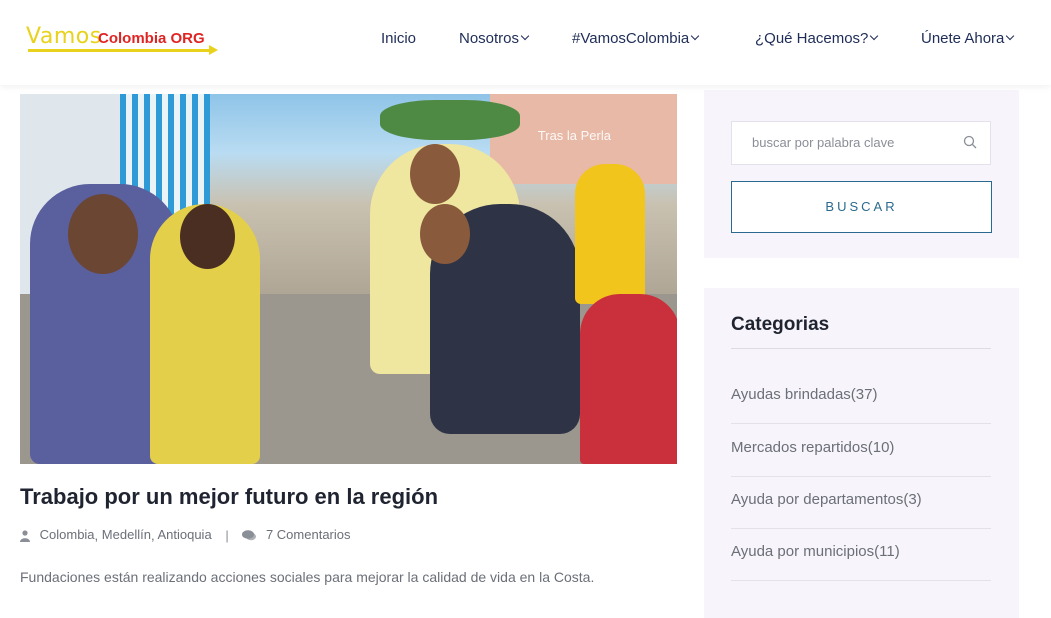 The image size is (1051, 618). What do you see at coordinates (852, 142) in the screenshot?
I see `search-input` at bounding box center [852, 142].